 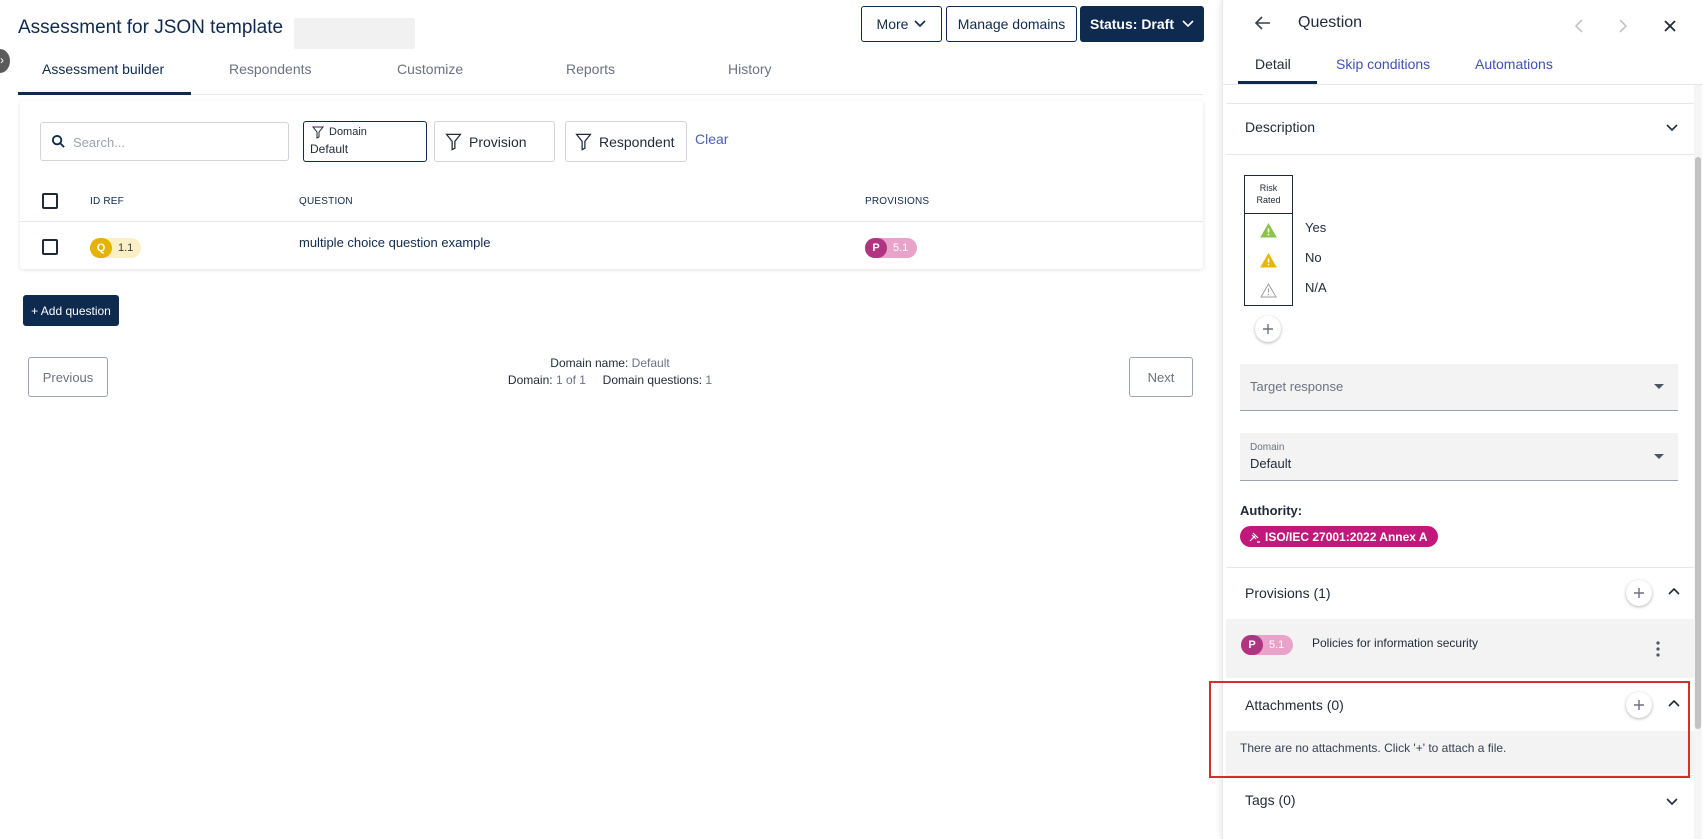 I want to click on active-tab-indicator, so click(x=104, y=93).